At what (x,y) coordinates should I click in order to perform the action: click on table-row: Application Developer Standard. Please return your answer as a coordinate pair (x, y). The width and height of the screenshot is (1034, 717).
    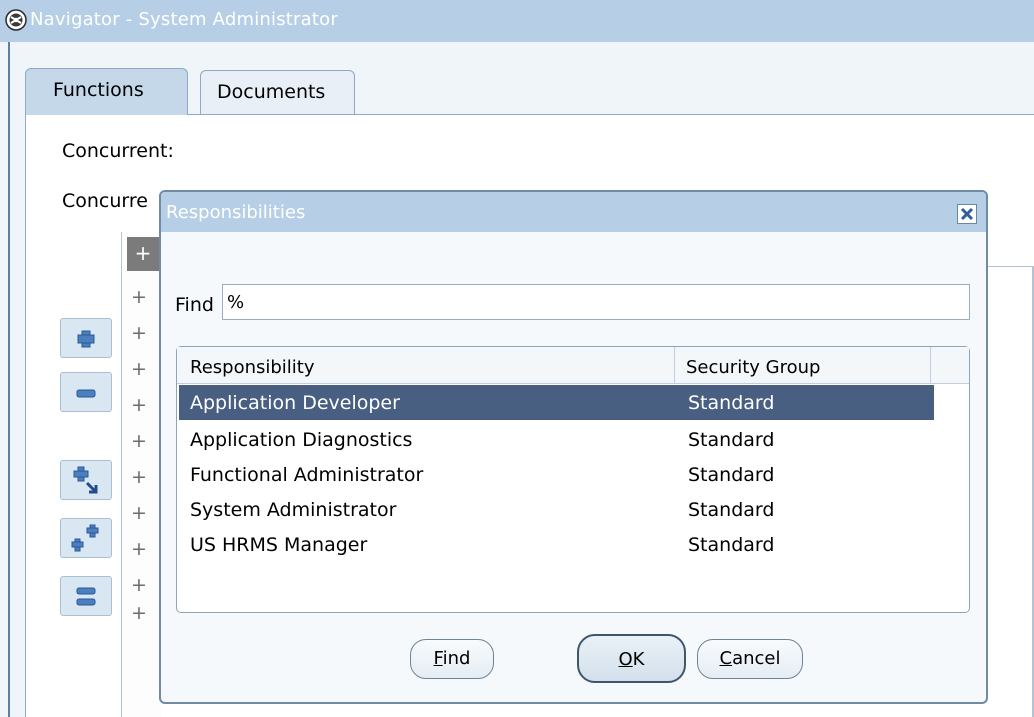
    Looking at the image, I should click on (556, 402).